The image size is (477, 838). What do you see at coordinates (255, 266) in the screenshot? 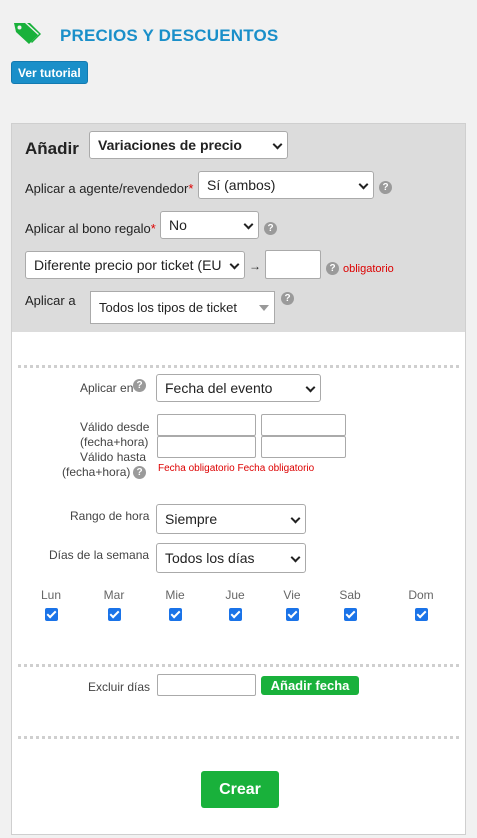
I see `arrow-icon: →` at bounding box center [255, 266].